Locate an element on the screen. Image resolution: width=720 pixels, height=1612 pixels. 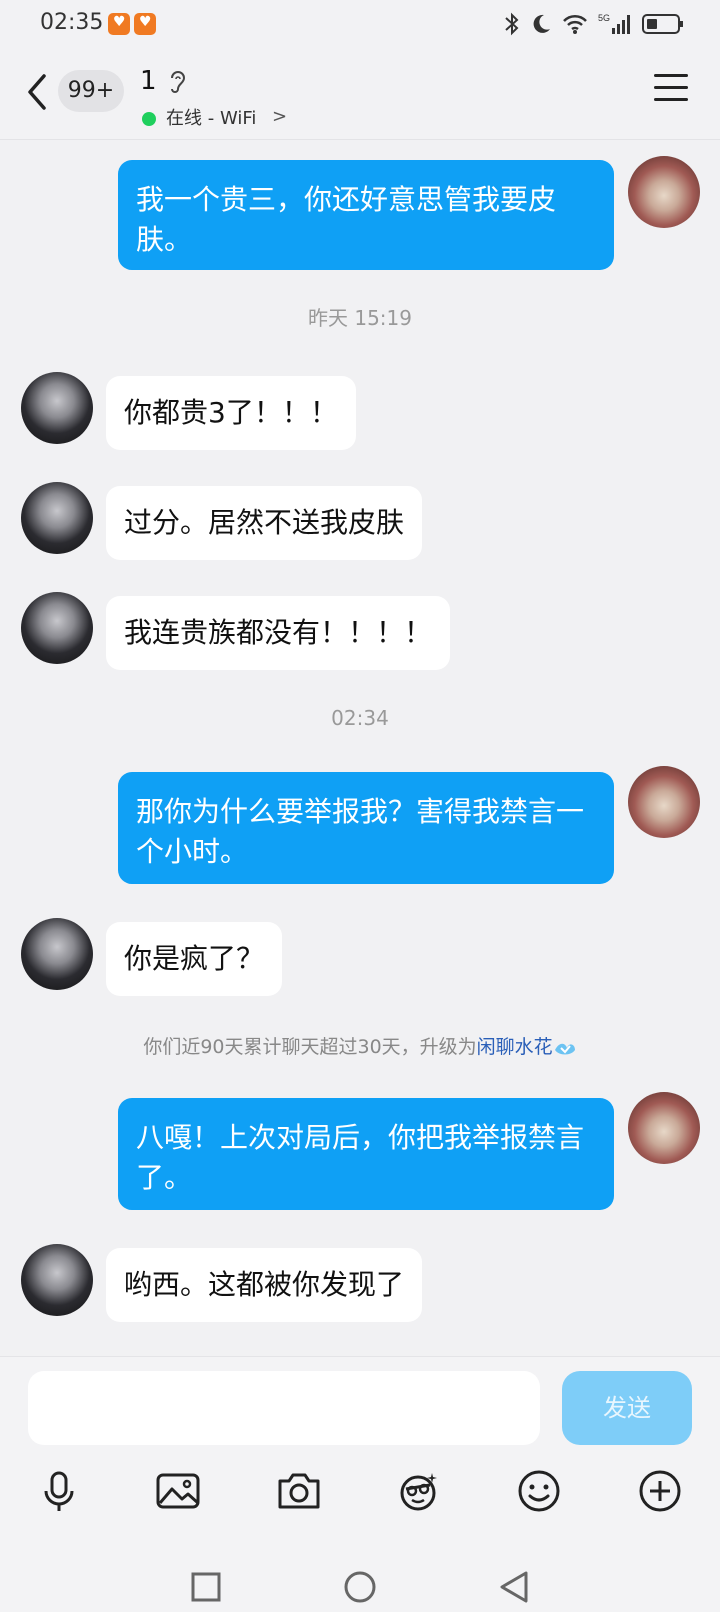
battery-icon is located at coordinates (662, 24).